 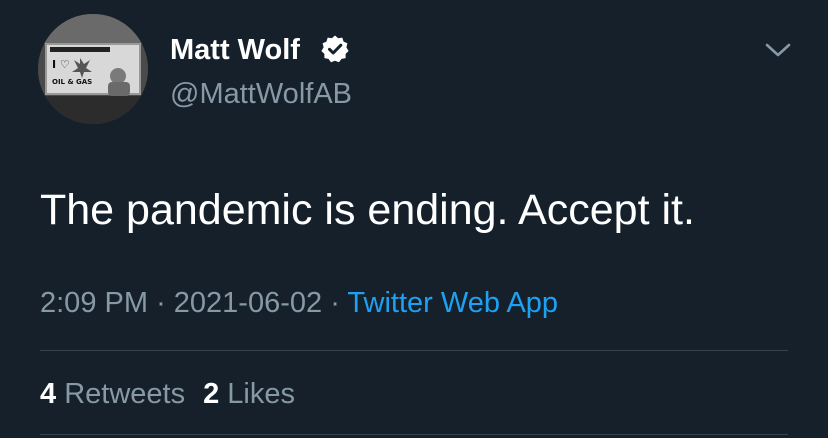 I want to click on retweets-stat: 4 Retweets, so click(x=112, y=394).